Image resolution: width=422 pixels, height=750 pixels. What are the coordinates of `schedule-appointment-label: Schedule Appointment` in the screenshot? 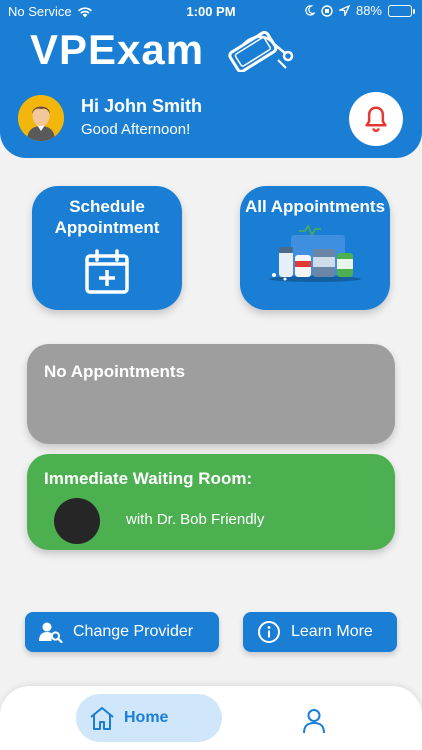 It's located at (107, 217).